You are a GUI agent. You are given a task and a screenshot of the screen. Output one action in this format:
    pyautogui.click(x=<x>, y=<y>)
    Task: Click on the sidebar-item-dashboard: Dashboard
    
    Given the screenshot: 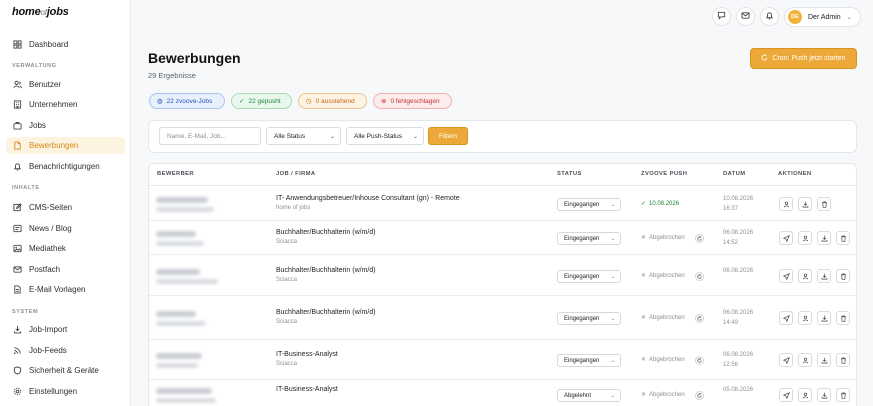 What is the action you would take?
    pyautogui.click(x=65, y=44)
    